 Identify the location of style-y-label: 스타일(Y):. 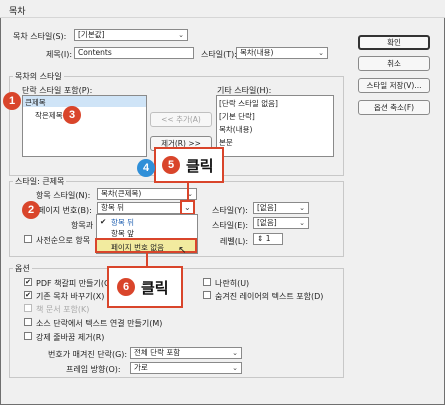
(230, 210).